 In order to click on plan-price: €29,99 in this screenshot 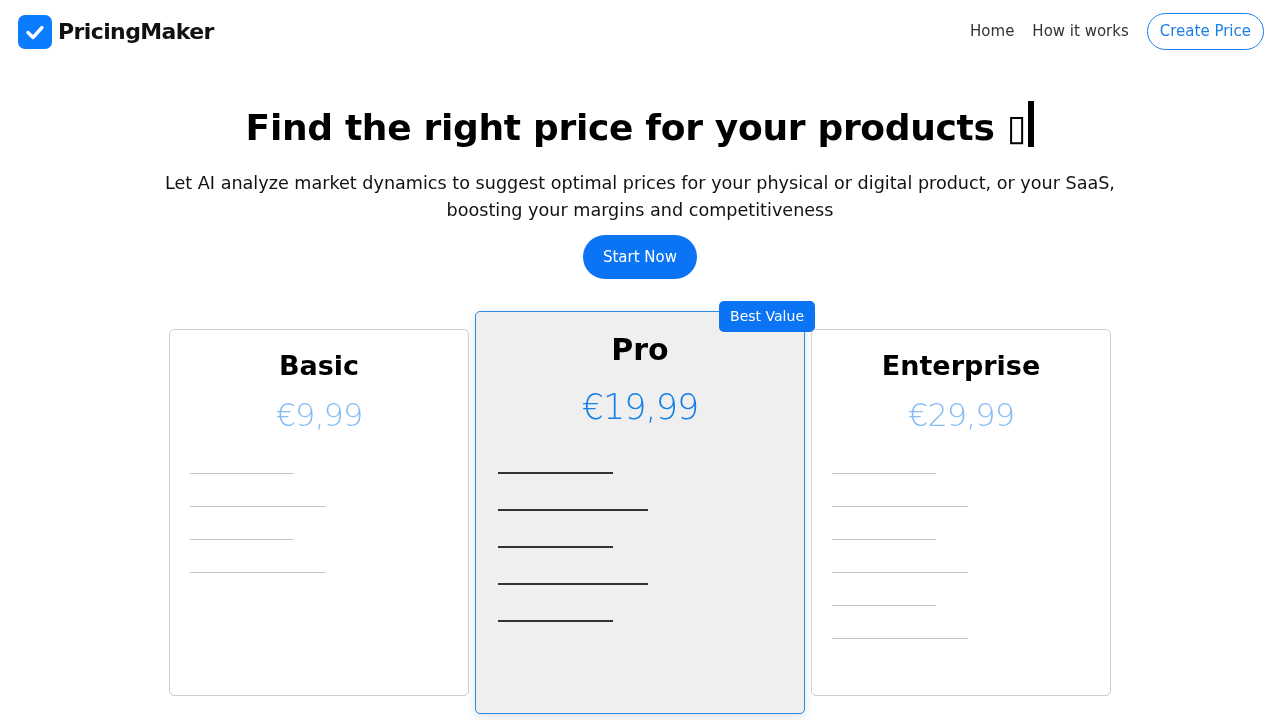, I will do `click(961, 415)`.